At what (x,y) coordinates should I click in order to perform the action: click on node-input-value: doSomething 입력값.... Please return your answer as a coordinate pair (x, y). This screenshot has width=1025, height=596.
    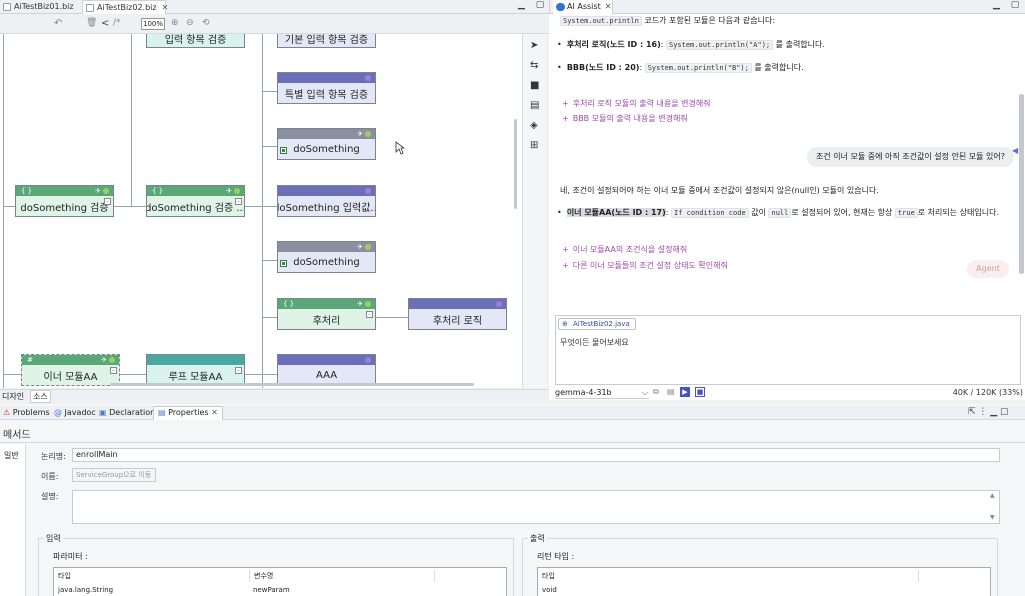
    Looking at the image, I should click on (326, 201).